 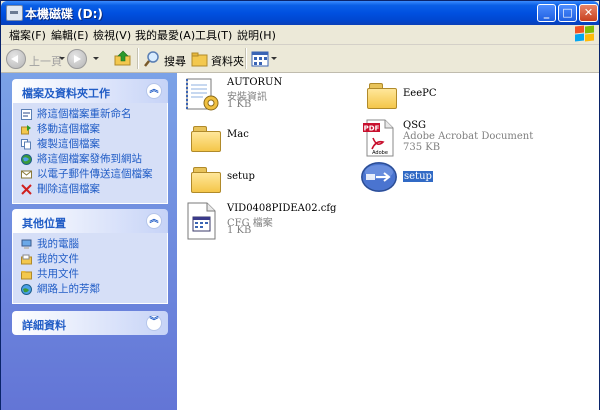 What do you see at coordinates (200, 59) in the screenshot?
I see `folders-icon` at bounding box center [200, 59].